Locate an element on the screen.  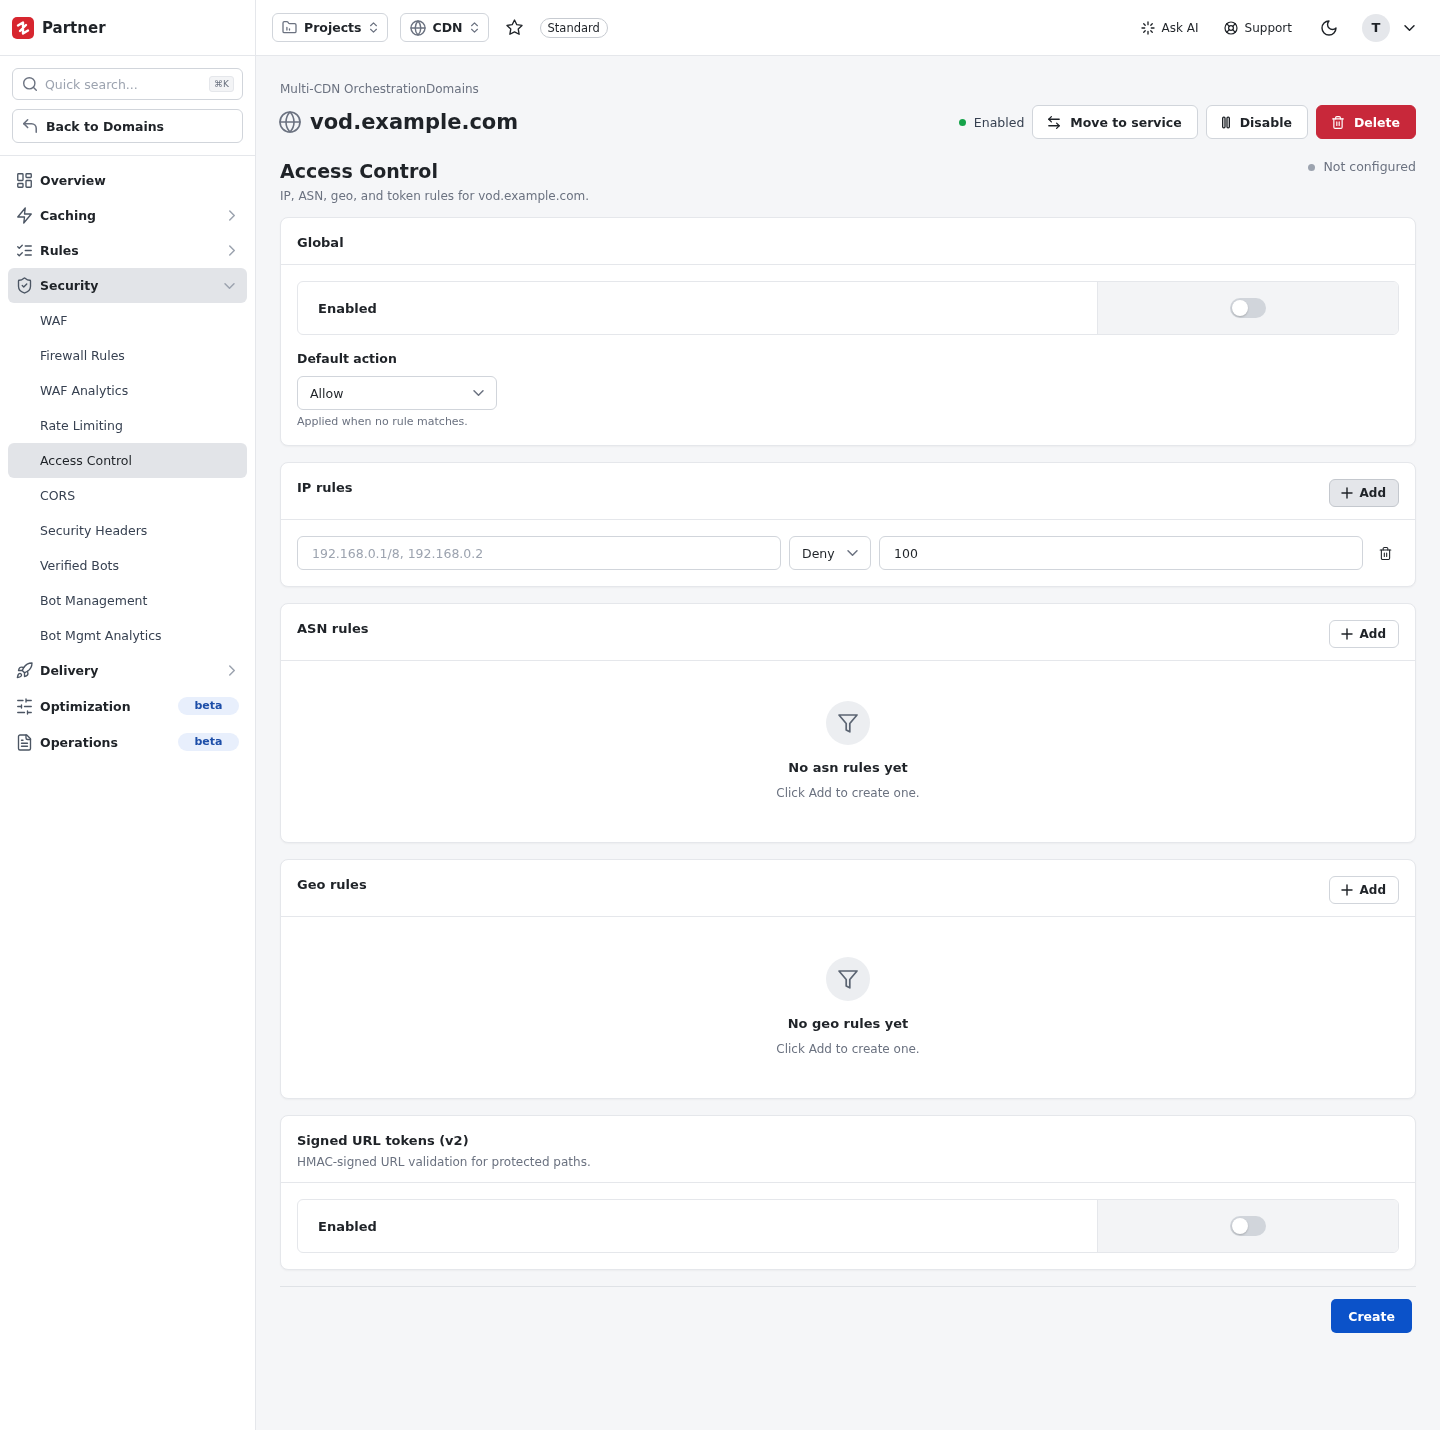
brand-name: Partner is located at coordinates (74, 27).